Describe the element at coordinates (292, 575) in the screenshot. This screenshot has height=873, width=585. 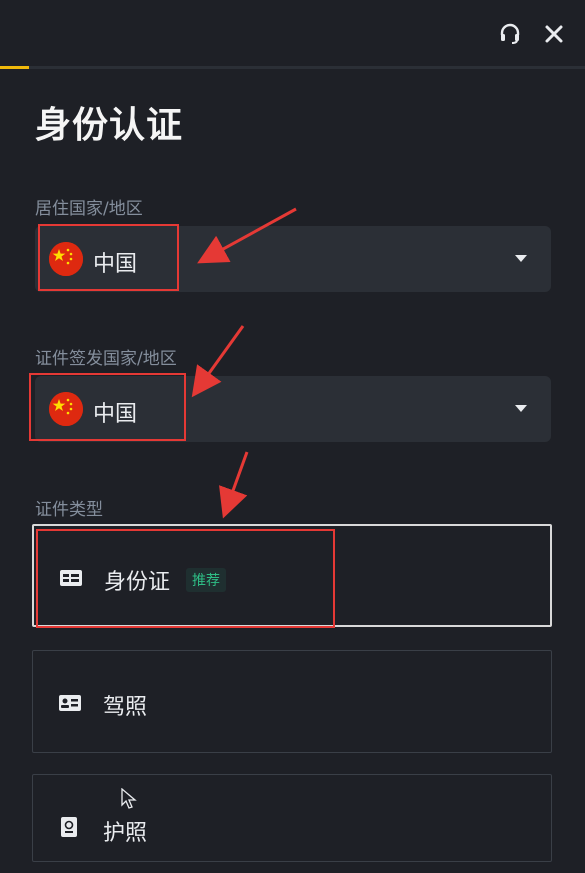
I see `doc-option-id-card: 身份证 推荐` at that location.